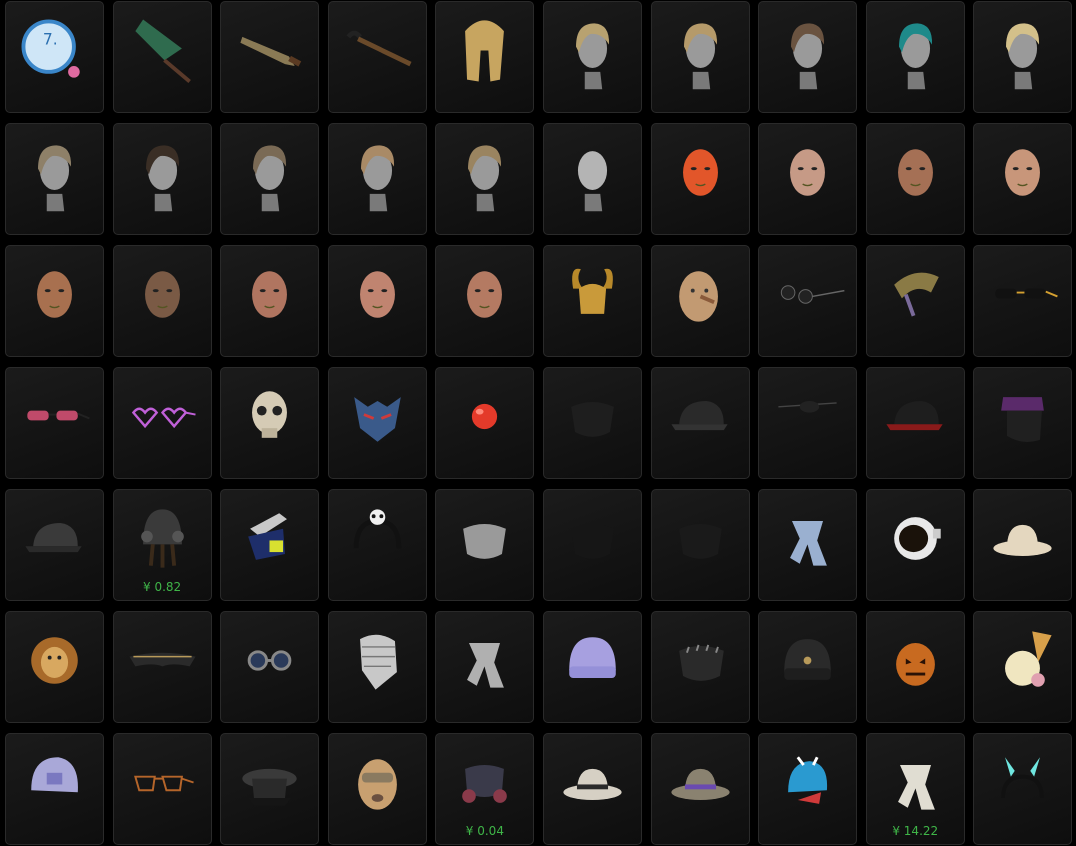 The width and height of the screenshot is (1076, 846). Describe the element at coordinates (915, 789) in the screenshot. I see `inventory-item: ¥ 14.22` at that location.